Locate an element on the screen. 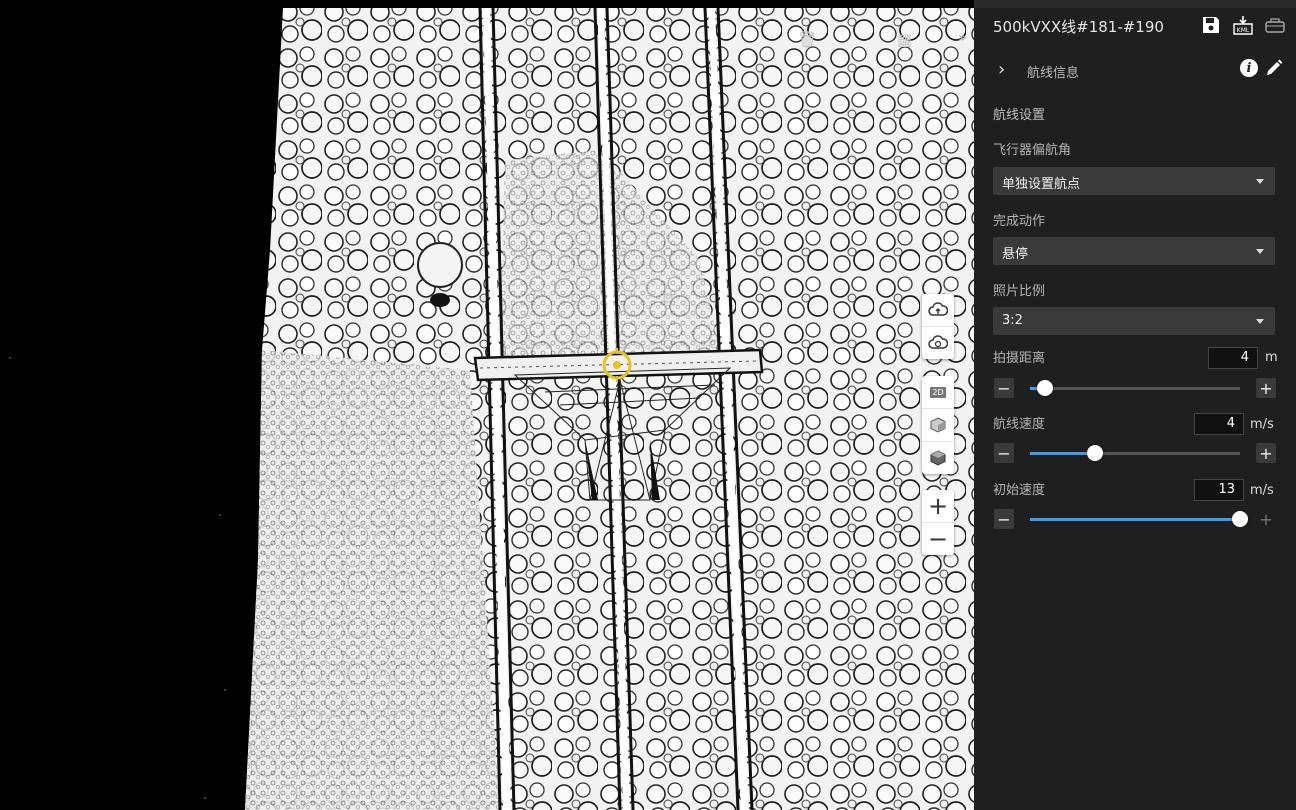 This screenshot has width=1296, height=810. info-icon: i is located at coordinates (1249, 68).